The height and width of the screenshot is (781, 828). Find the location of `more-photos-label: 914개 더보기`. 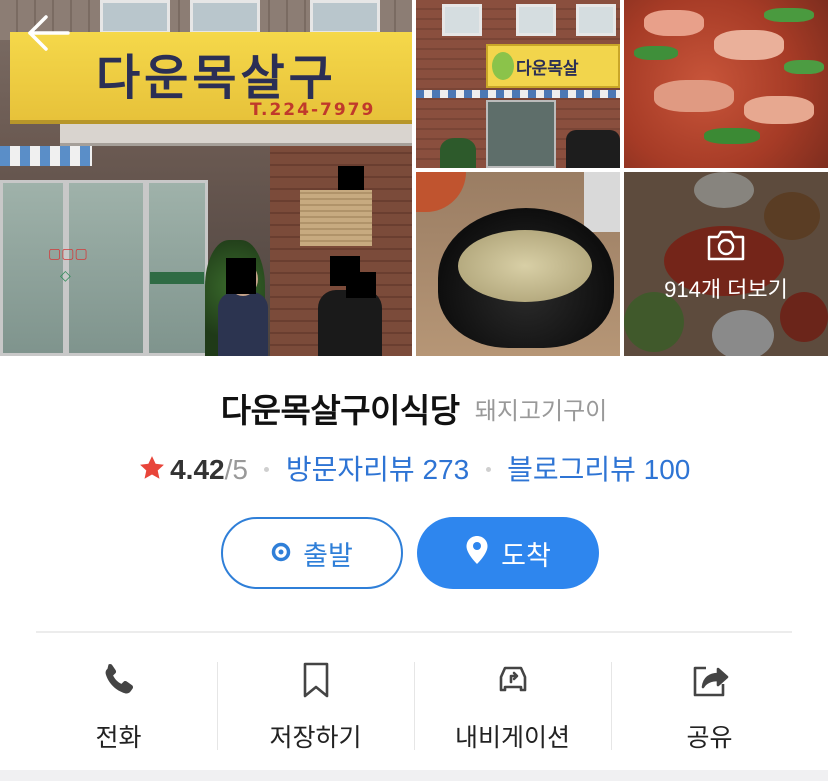

more-photos-label: 914개 더보기 is located at coordinates (726, 289).